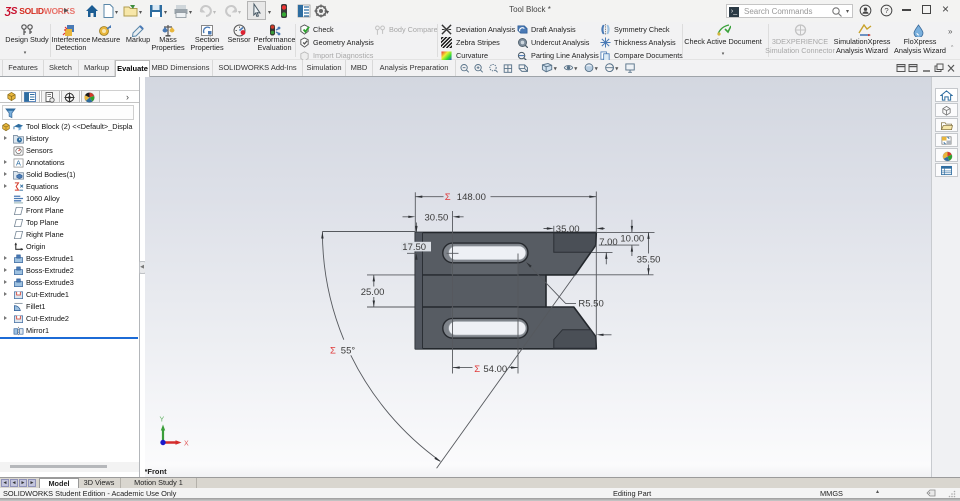 This screenshot has height=501, width=960. What do you see at coordinates (162, 420) in the screenshot?
I see `svg-text: Y` at bounding box center [162, 420].